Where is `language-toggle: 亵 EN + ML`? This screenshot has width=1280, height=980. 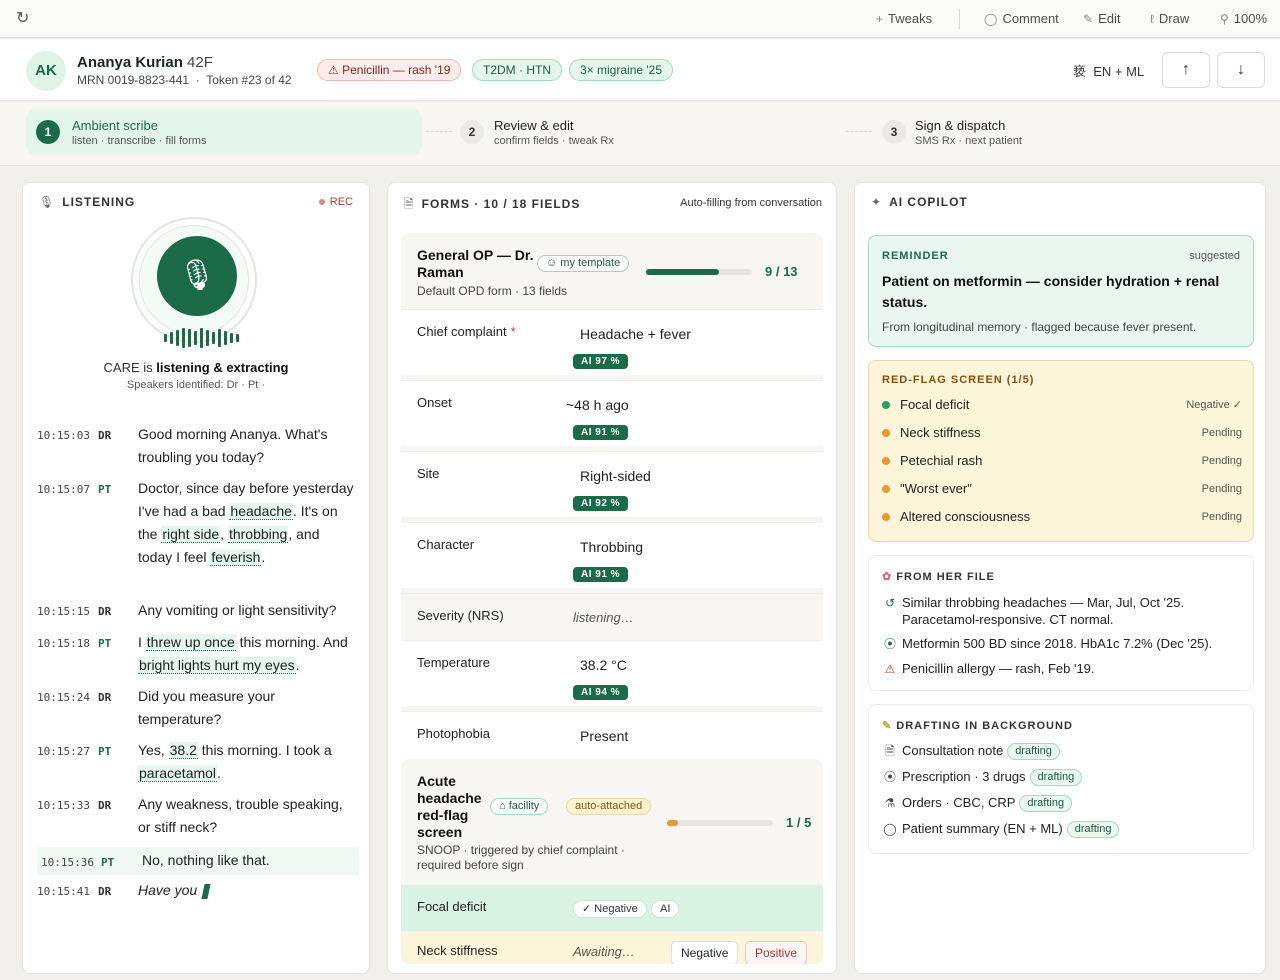
language-toggle: 亵 EN + ML is located at coordinates (1108, 70).